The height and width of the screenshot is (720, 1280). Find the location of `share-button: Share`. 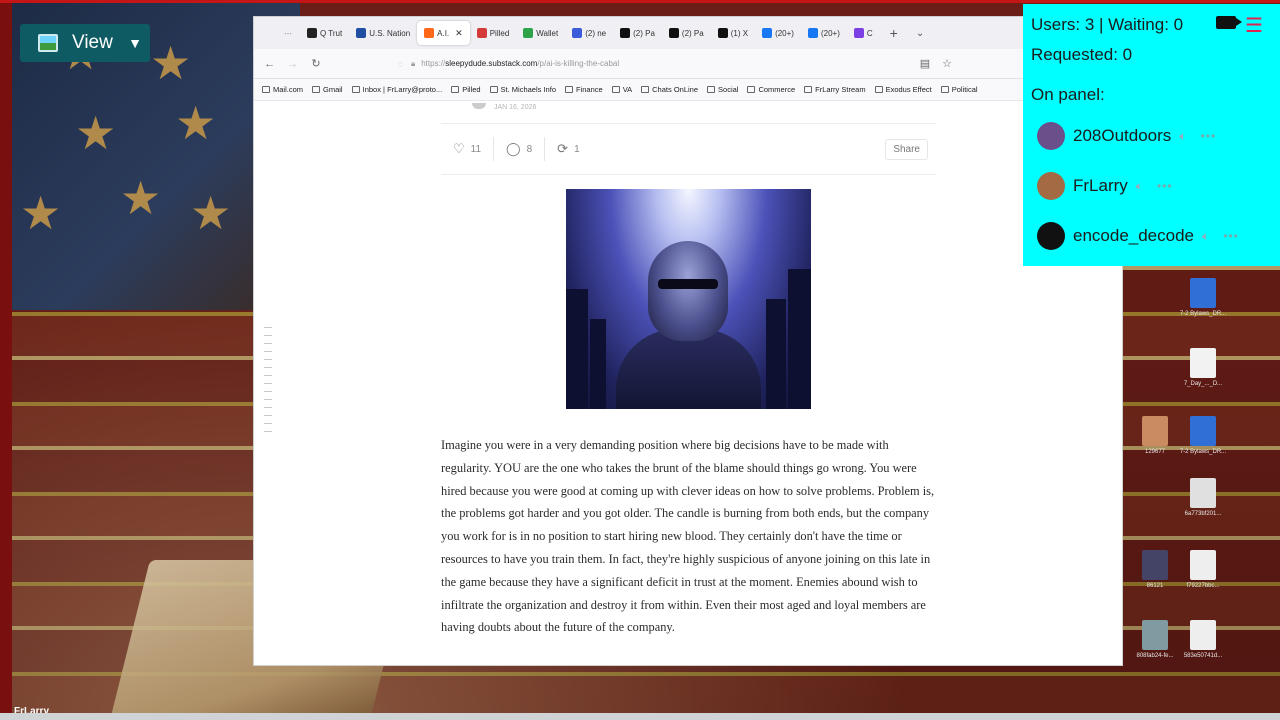

share-button: Share is located at coordinates (906, 149).